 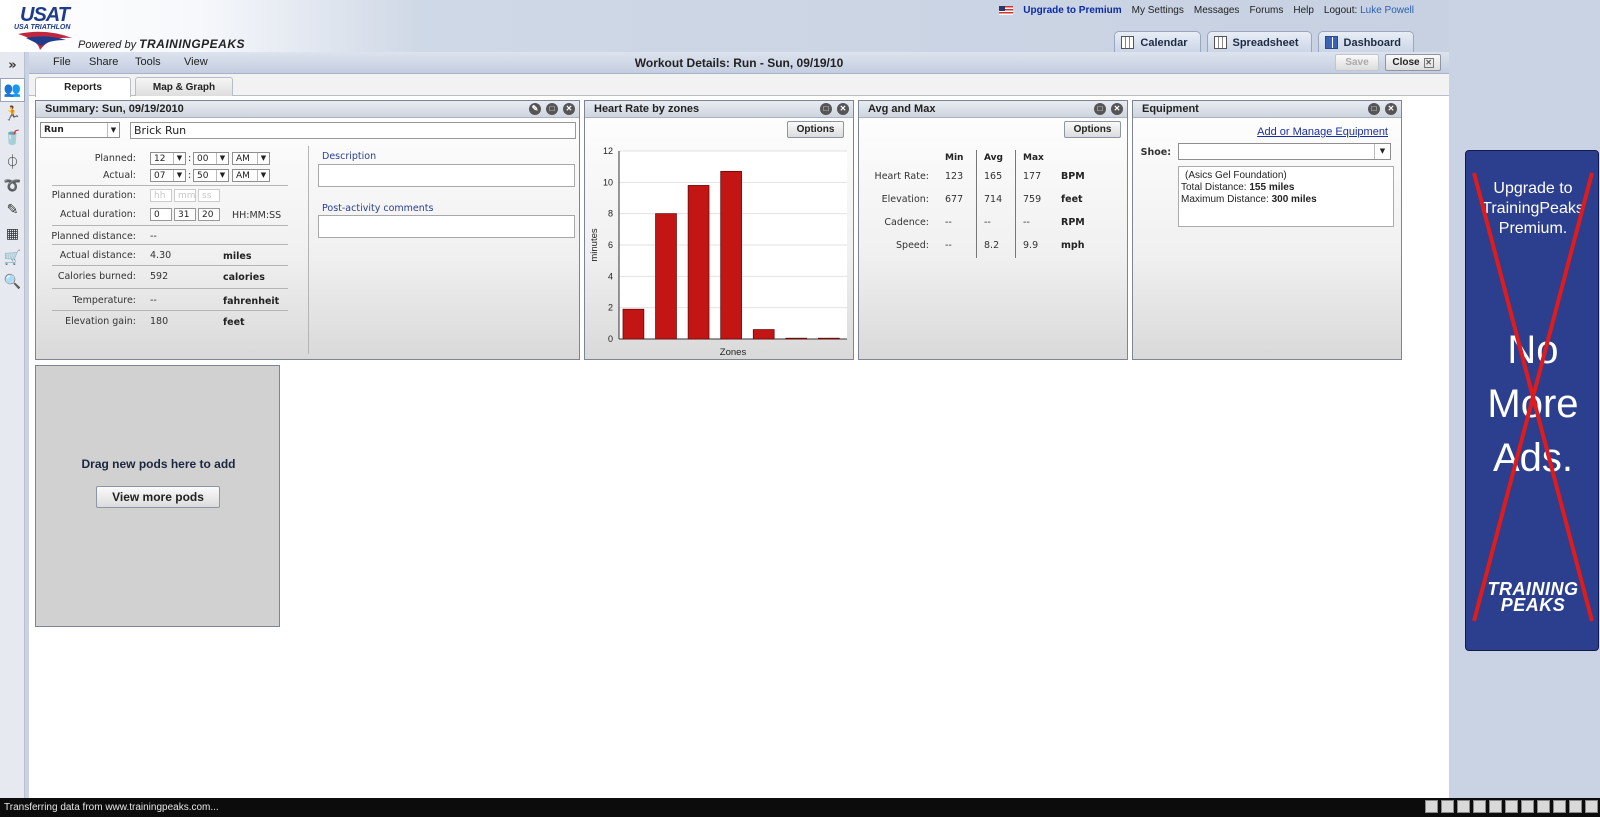 What do you see at coordinates (1340, 10) in the screenshot?
I see `logout-text: Logout:` at bounding box center [1340, 10].